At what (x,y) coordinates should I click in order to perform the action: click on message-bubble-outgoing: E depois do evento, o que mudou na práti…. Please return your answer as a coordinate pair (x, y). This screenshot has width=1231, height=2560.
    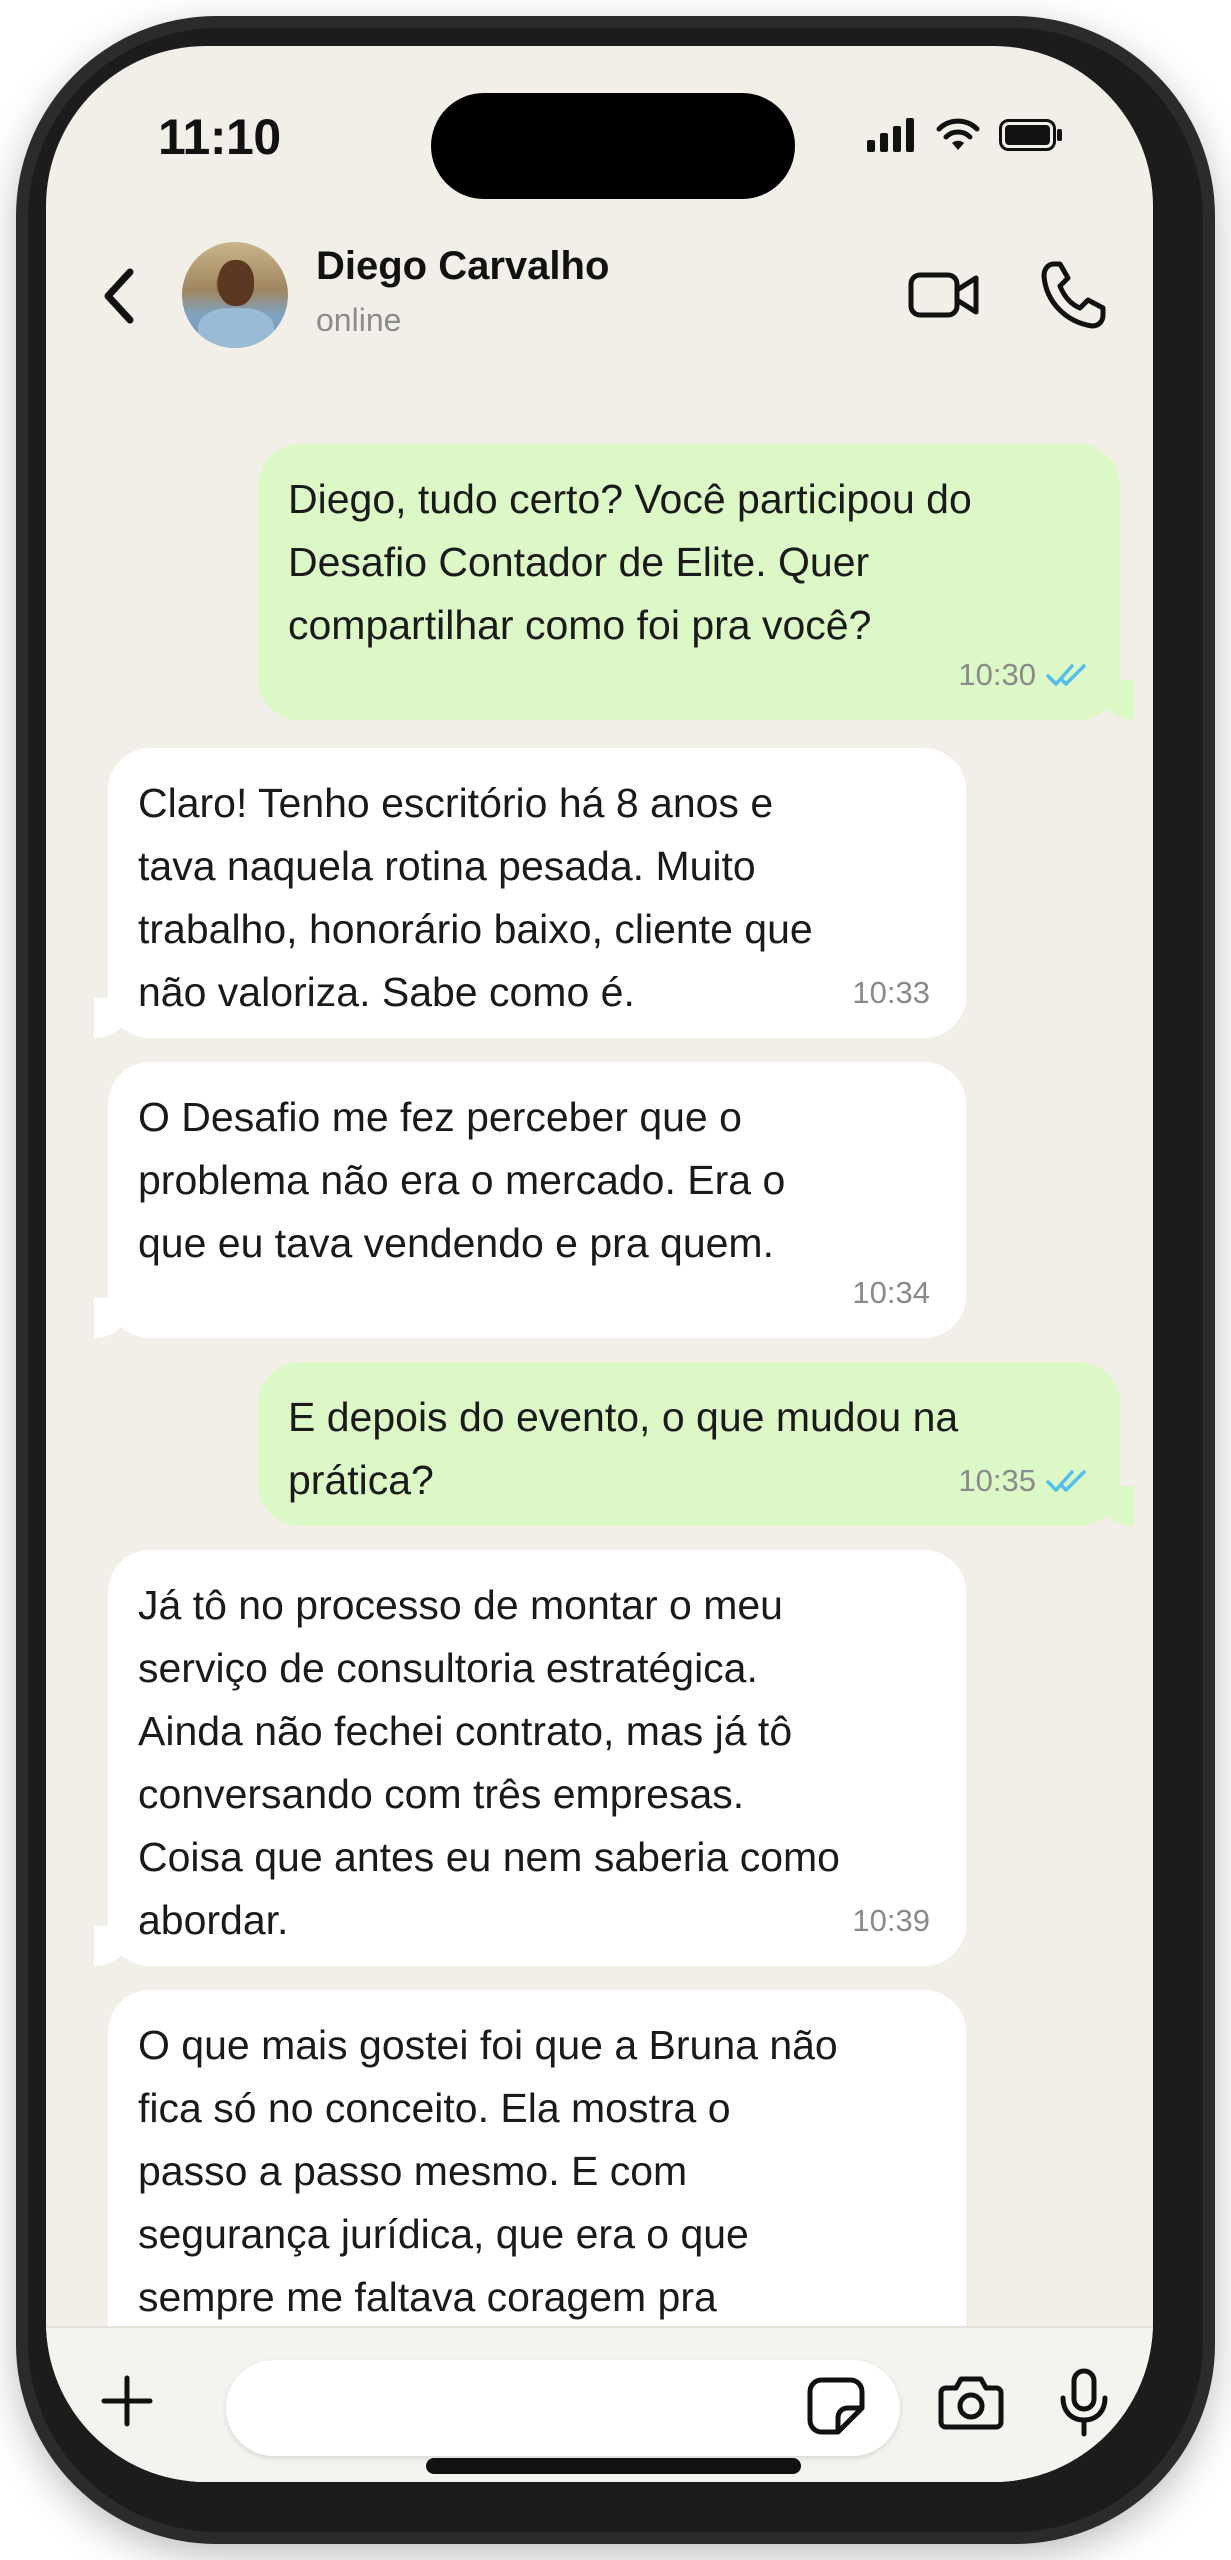
    Looking at the image, I should click on (696, 1444).